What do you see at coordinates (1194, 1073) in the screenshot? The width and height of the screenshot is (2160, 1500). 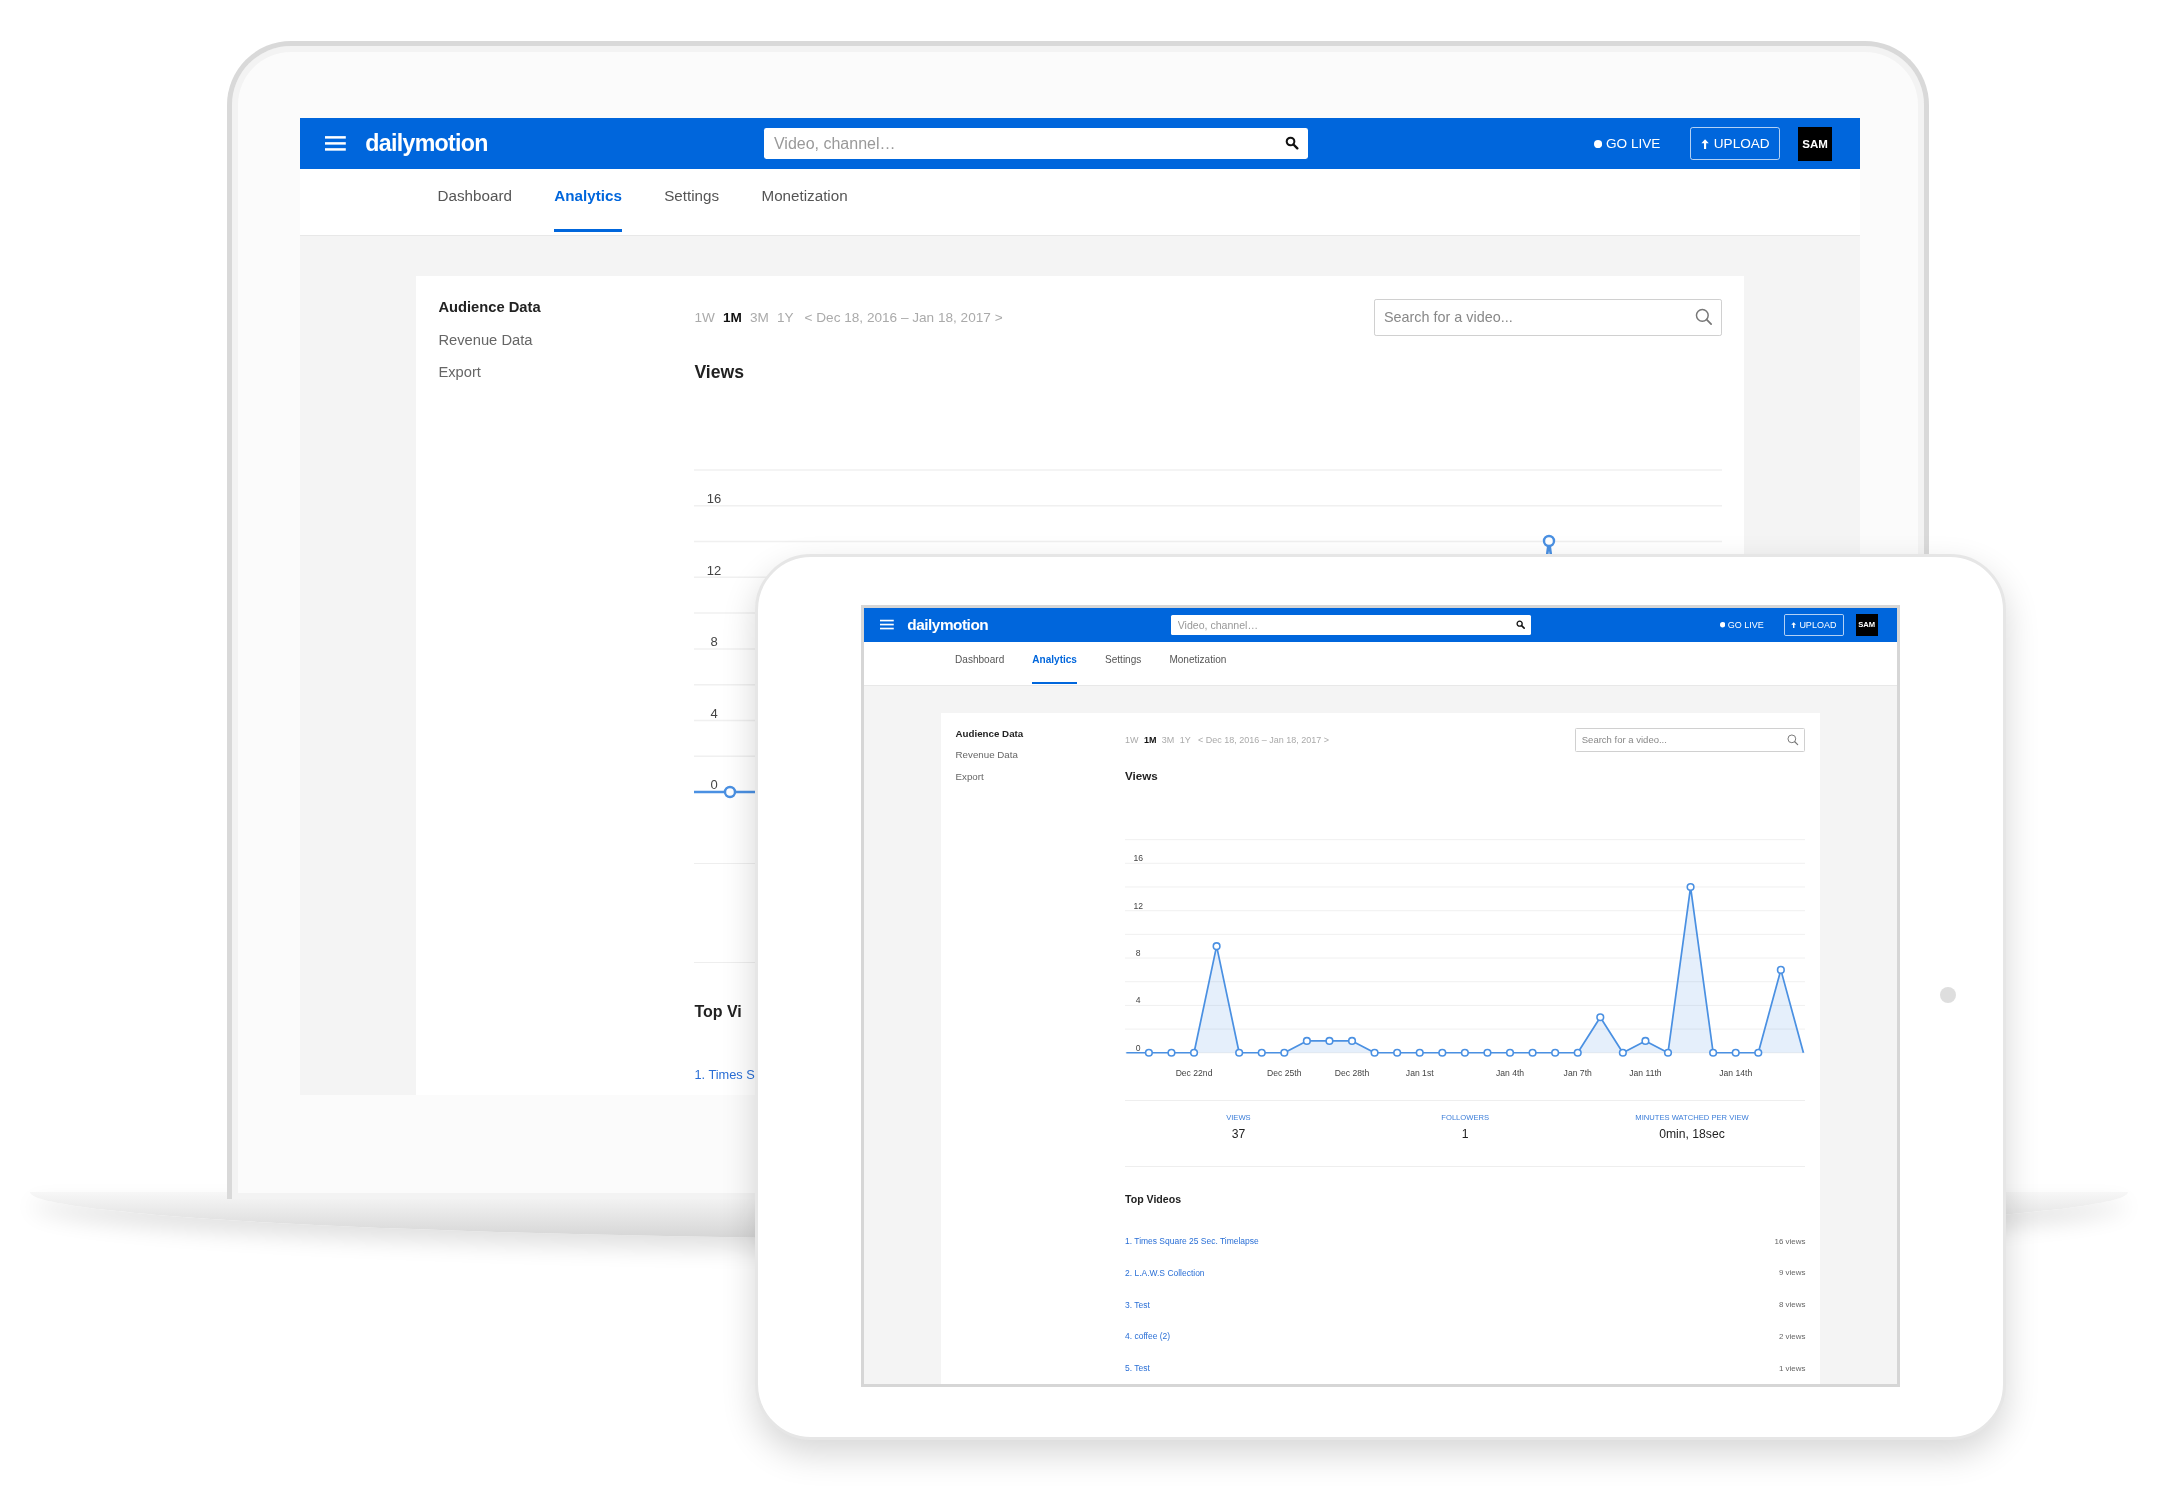 I see `axis-label: Dec 22nd` at bounding box center [1194, 1073].